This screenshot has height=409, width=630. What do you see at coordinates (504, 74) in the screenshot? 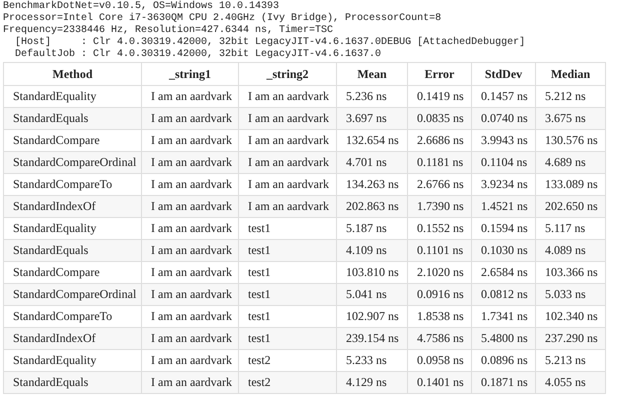
I see `column-header: StdDev` at bounding box center [504, 74].